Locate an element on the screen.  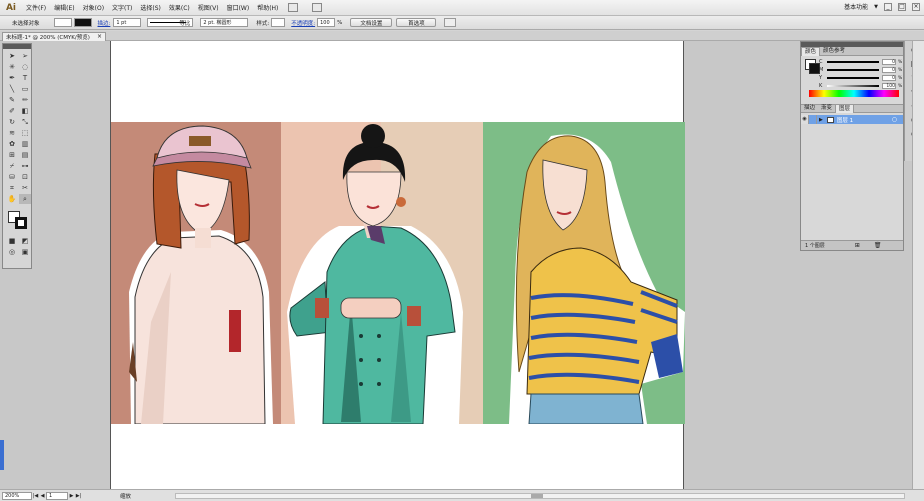
minimize-button: _ is located at coordinates (888, 6).